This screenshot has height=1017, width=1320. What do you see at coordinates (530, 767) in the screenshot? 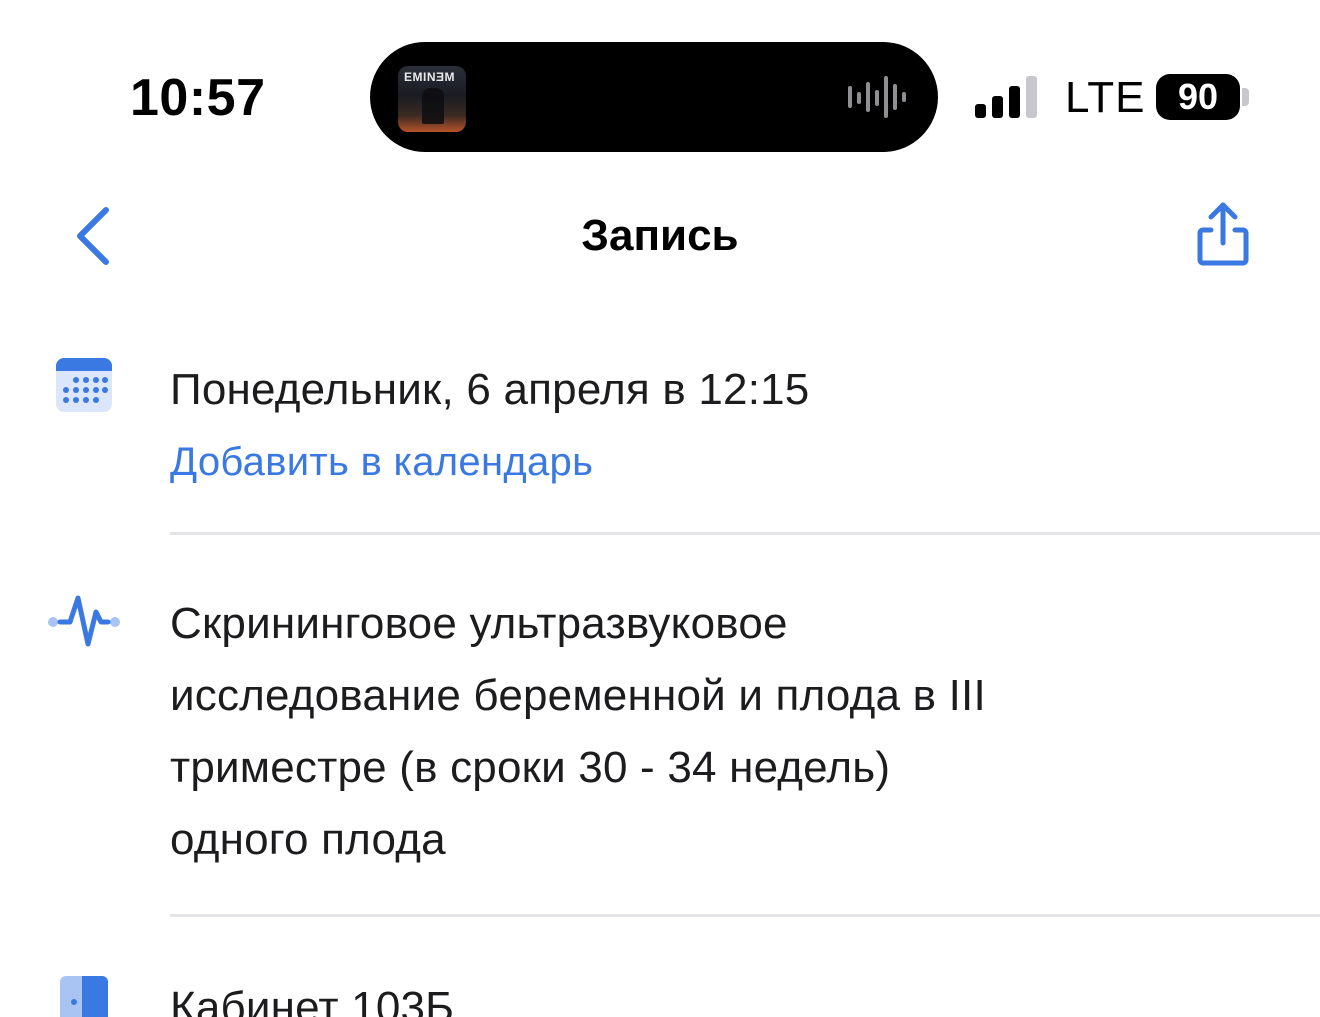
I see `service-line: триместре (в сроки 30 - 34 недель)` at bounding box center [530, 767].